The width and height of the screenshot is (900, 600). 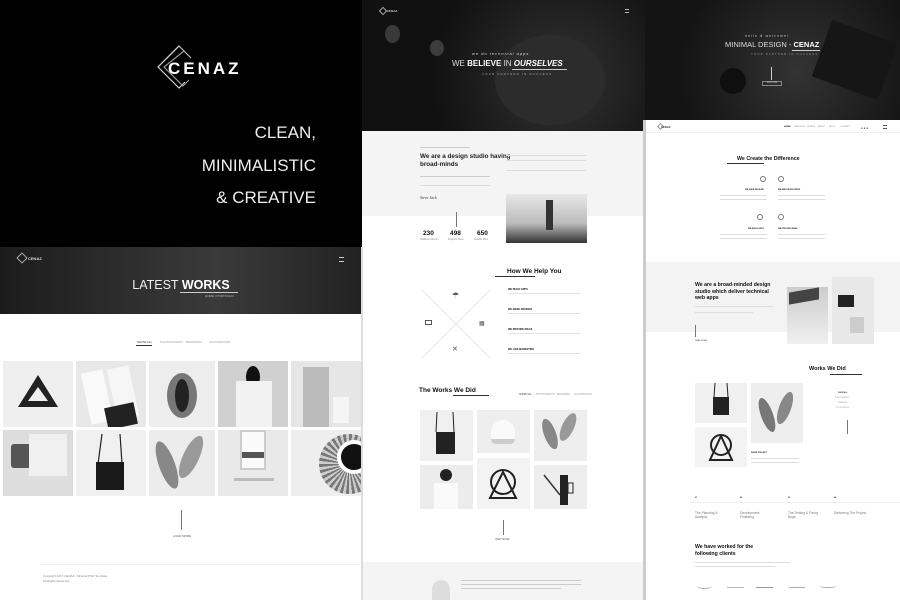 What do you see at coordinates (787, 127) in the screenshot?
I see `nav-item-home: HOME` at bounding box center [787, 127].